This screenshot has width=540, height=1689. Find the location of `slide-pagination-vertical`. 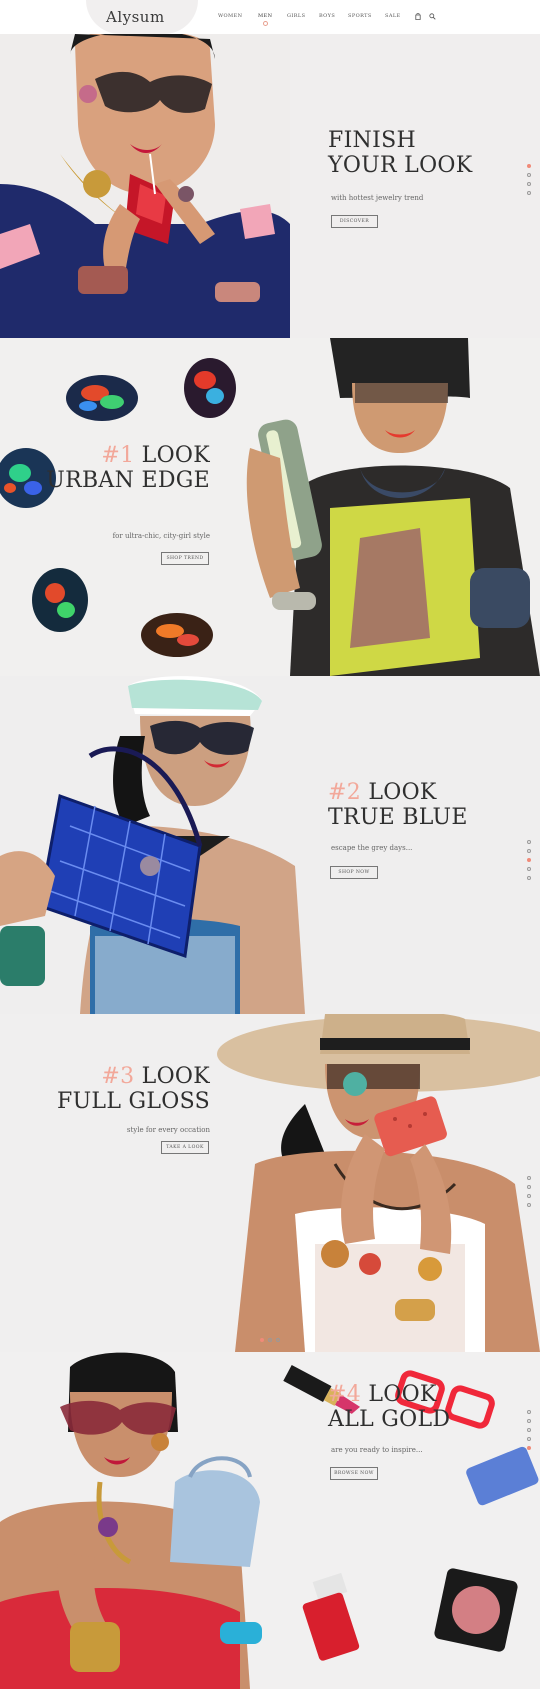

slide-pagination-vertical is located at coordinates (530, 1194).